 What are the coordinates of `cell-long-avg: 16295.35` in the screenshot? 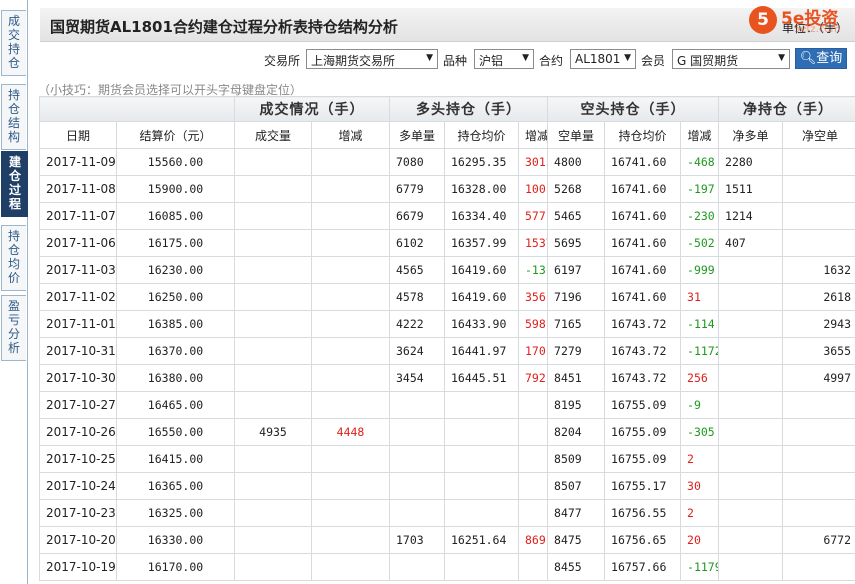 It's located at (481, 162).